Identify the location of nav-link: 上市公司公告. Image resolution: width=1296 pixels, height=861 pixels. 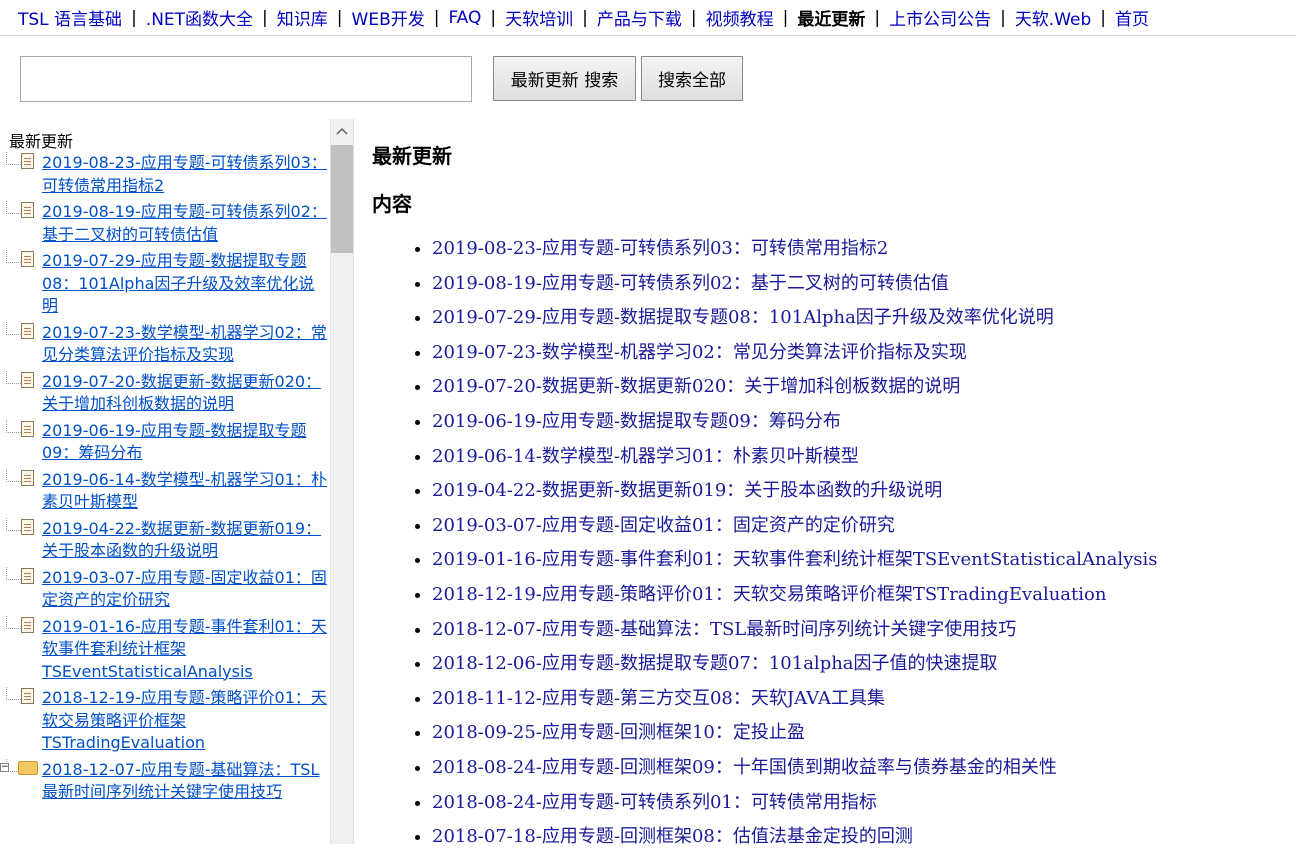
(940, 17).